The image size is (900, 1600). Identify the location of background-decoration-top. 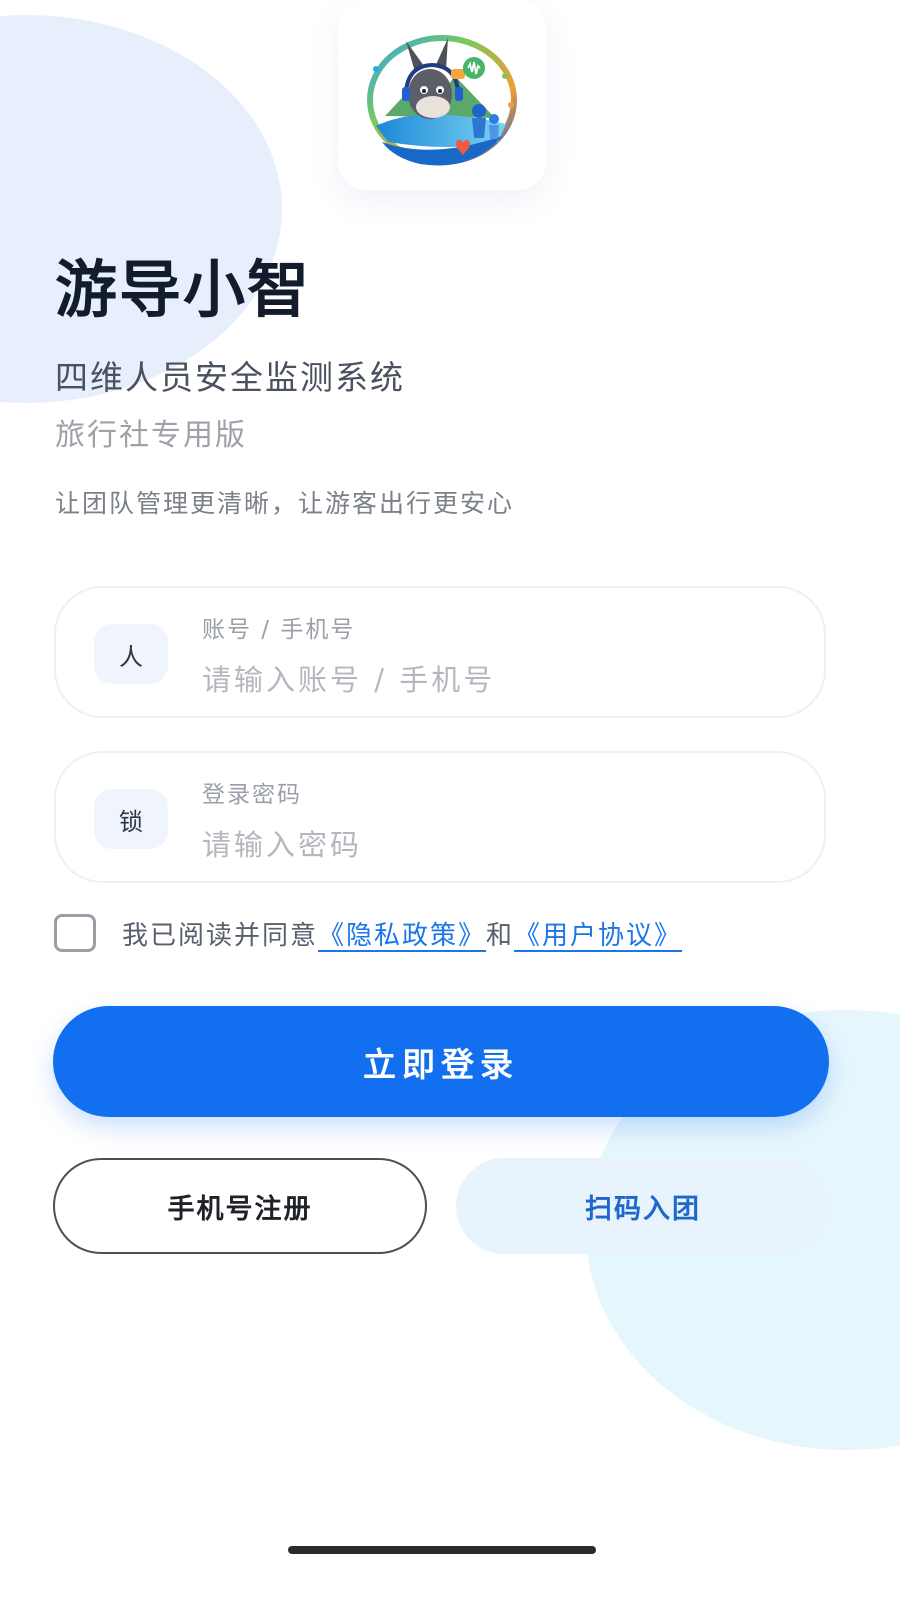
(141, 209).